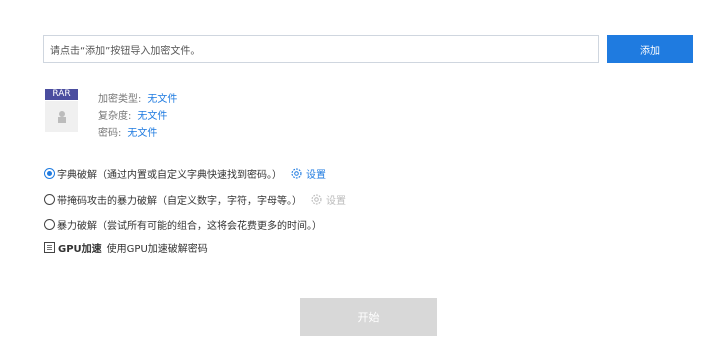 Image resolution: width=720 pixels, height=348 pixels. Describe the element at coordinates (169, 175) in the screenshot. I see `option-label: 字典破解（通过内置或自定义字典快速找到密码。）` at that location.